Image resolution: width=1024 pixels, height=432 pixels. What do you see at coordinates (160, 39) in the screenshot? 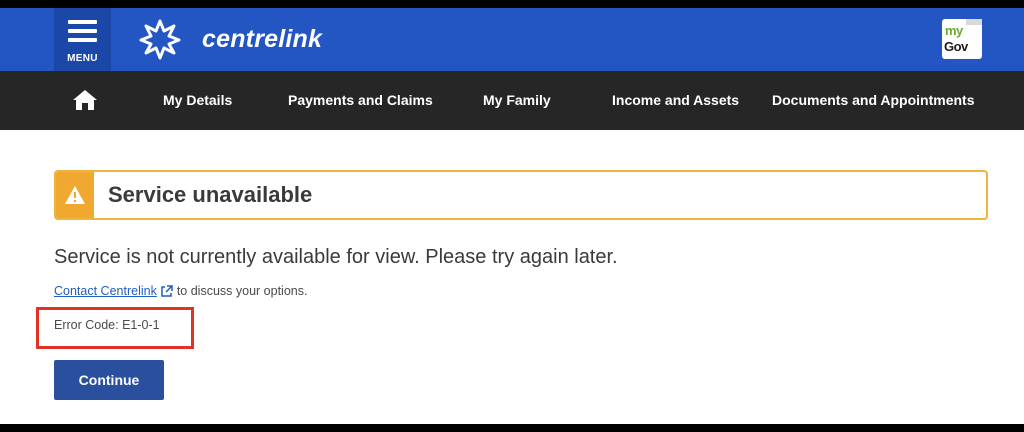
I see `centrelink-star-icon` at bounding box center [160, 39].